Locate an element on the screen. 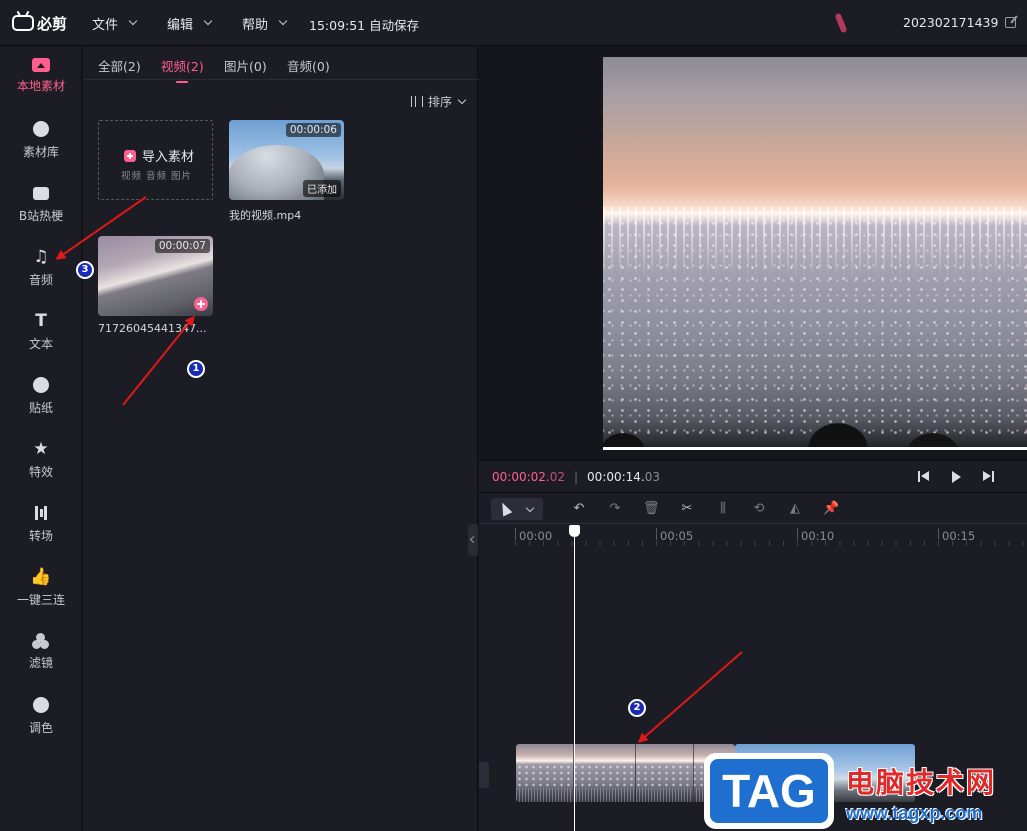 The image size is (1027, 831). edit-icon is located at coordinates (1011, 22).